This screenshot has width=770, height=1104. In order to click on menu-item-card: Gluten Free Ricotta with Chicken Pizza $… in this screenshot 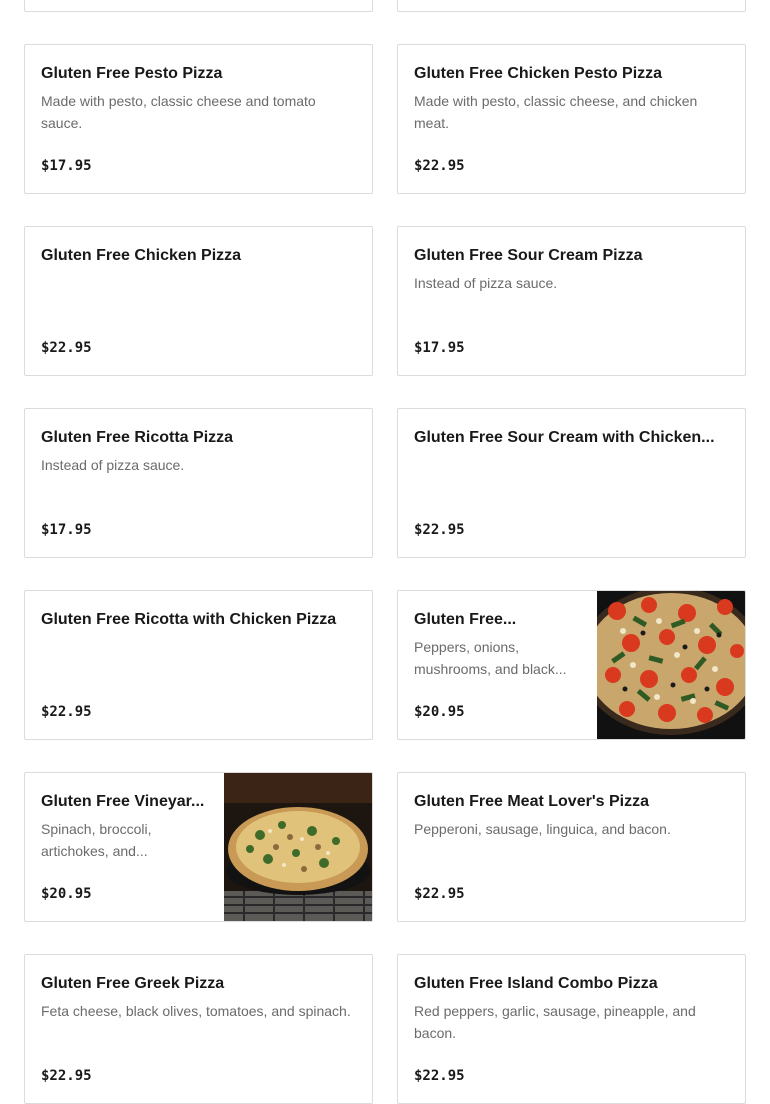, I will do `click(198, 665)`.